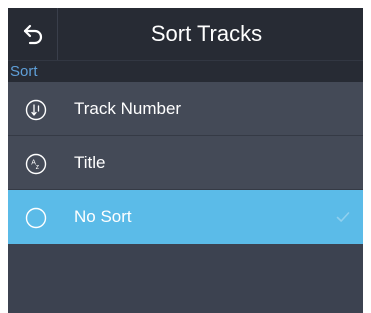  I want to click on back-arrow-icon, so click(32, 34).